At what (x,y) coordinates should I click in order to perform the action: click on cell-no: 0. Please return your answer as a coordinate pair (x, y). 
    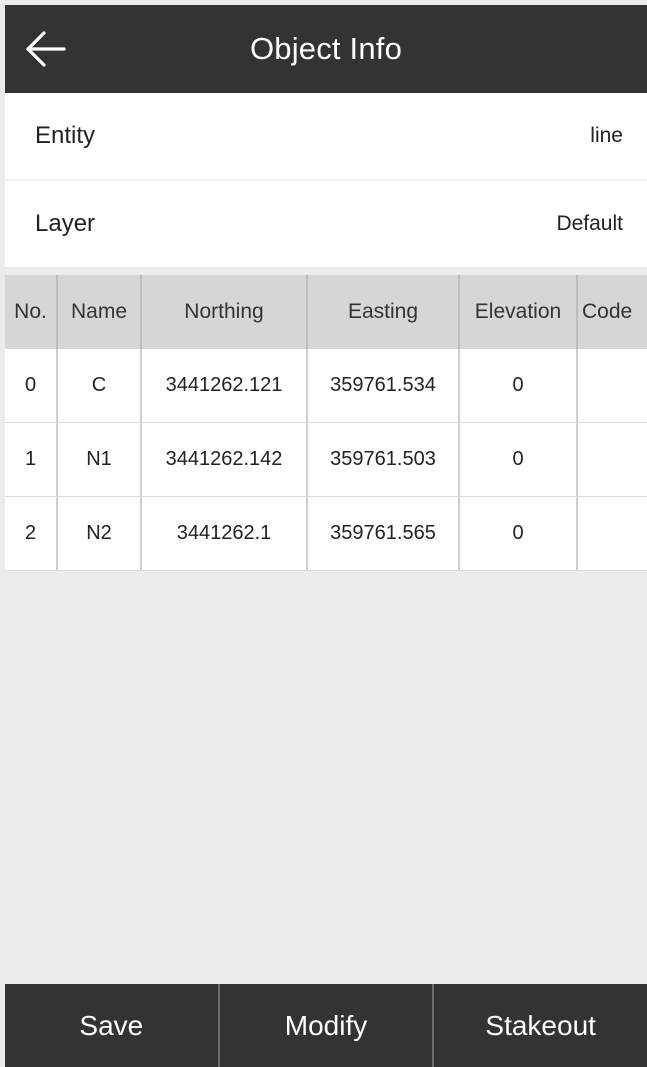
    Looking at the image, I should click on (31, 385).